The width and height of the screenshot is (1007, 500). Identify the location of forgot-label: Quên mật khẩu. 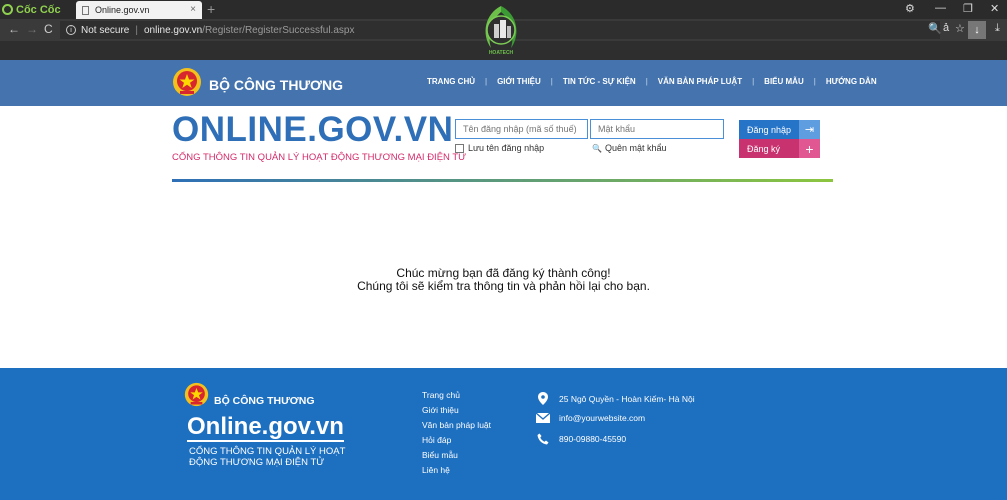
(635, 148).